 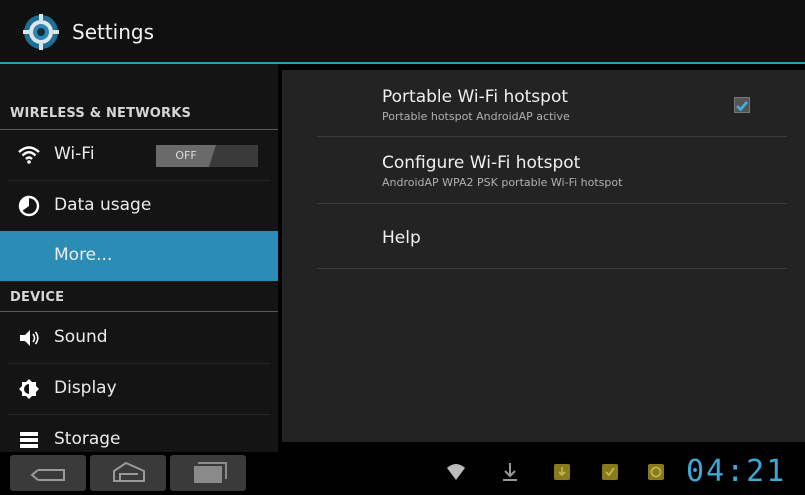 What do you see at coordinates (402, 473) in the screenshot?
I see `system-nav-bar: 04:21` at bounding box center [402, 473].